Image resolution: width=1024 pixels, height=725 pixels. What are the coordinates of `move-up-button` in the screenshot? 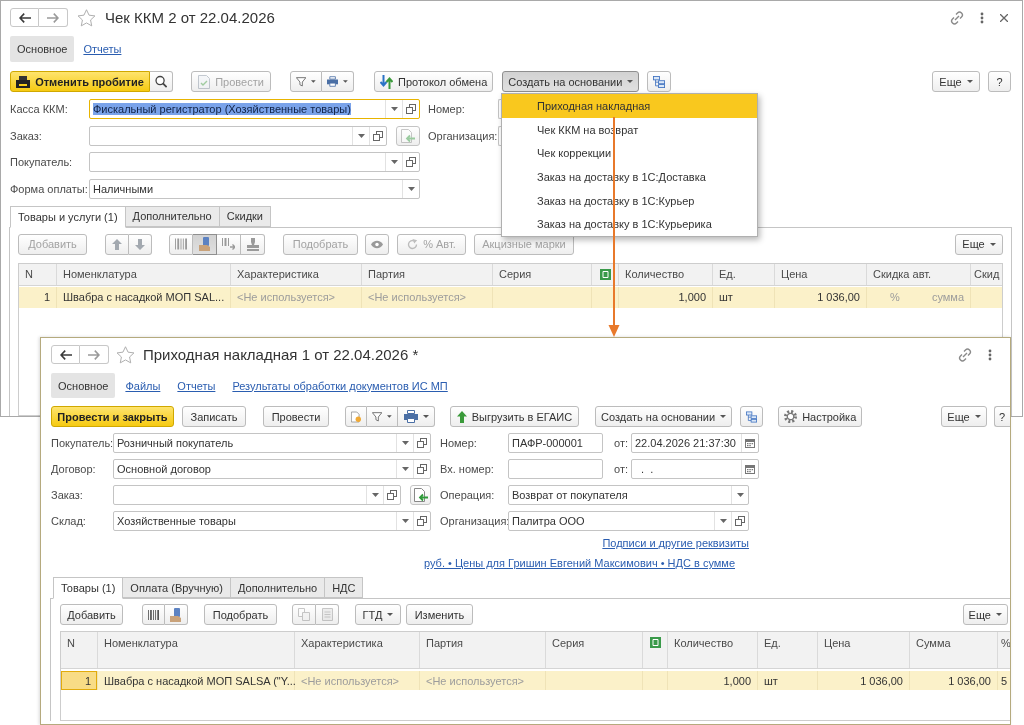 It's located at (117, 244).